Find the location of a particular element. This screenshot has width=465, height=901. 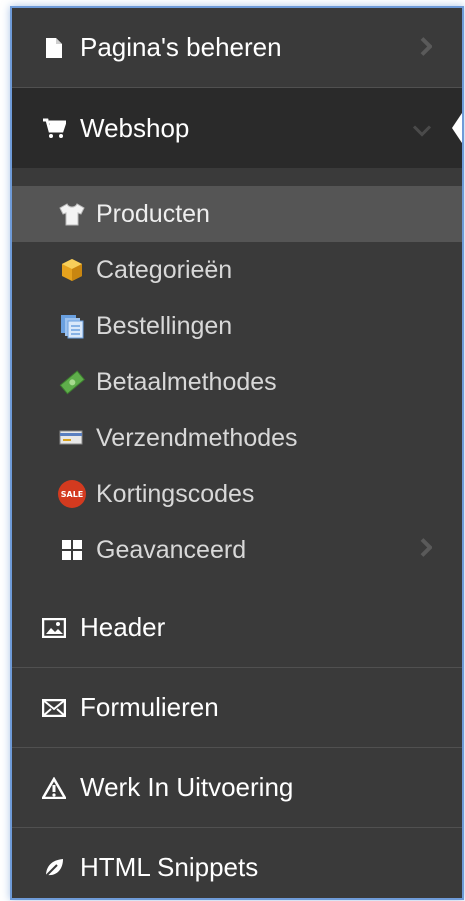

submenu-item-label: Kortingscodes is located at coordinates (175, 493).